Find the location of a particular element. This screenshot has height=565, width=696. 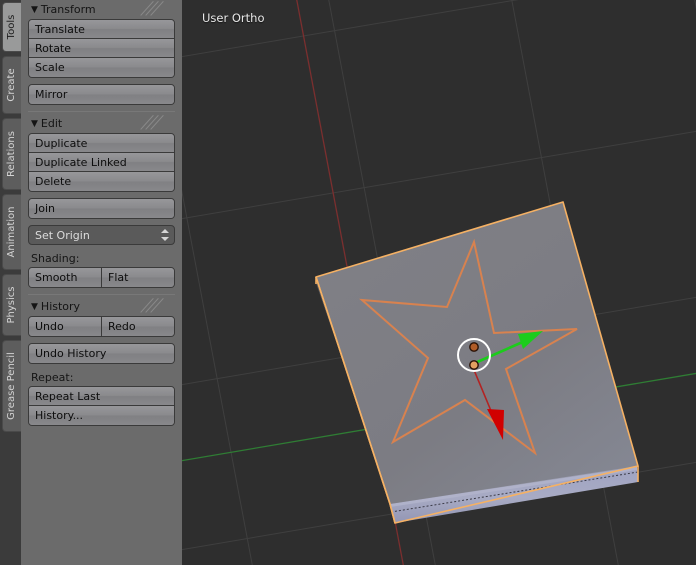

button-group: Duplicate Duplicate Linked Delete is located at coordinates (101, 162).